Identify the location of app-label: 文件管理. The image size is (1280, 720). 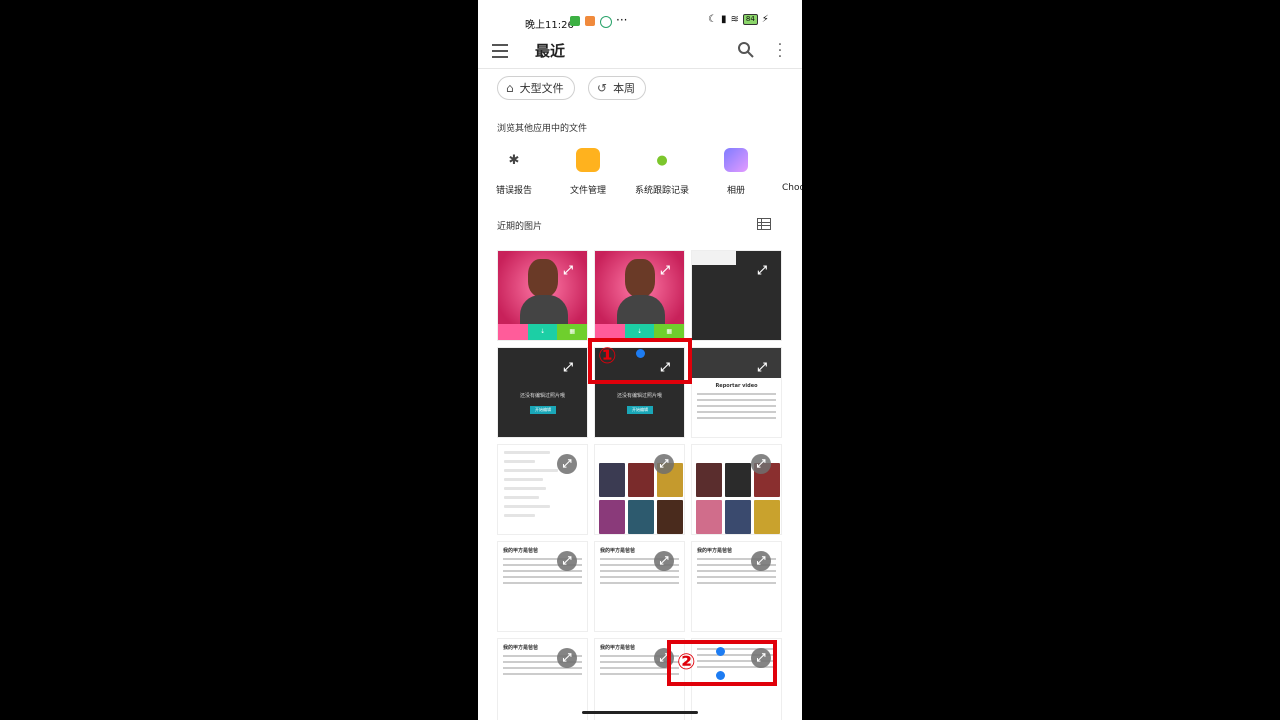
(587, 191).